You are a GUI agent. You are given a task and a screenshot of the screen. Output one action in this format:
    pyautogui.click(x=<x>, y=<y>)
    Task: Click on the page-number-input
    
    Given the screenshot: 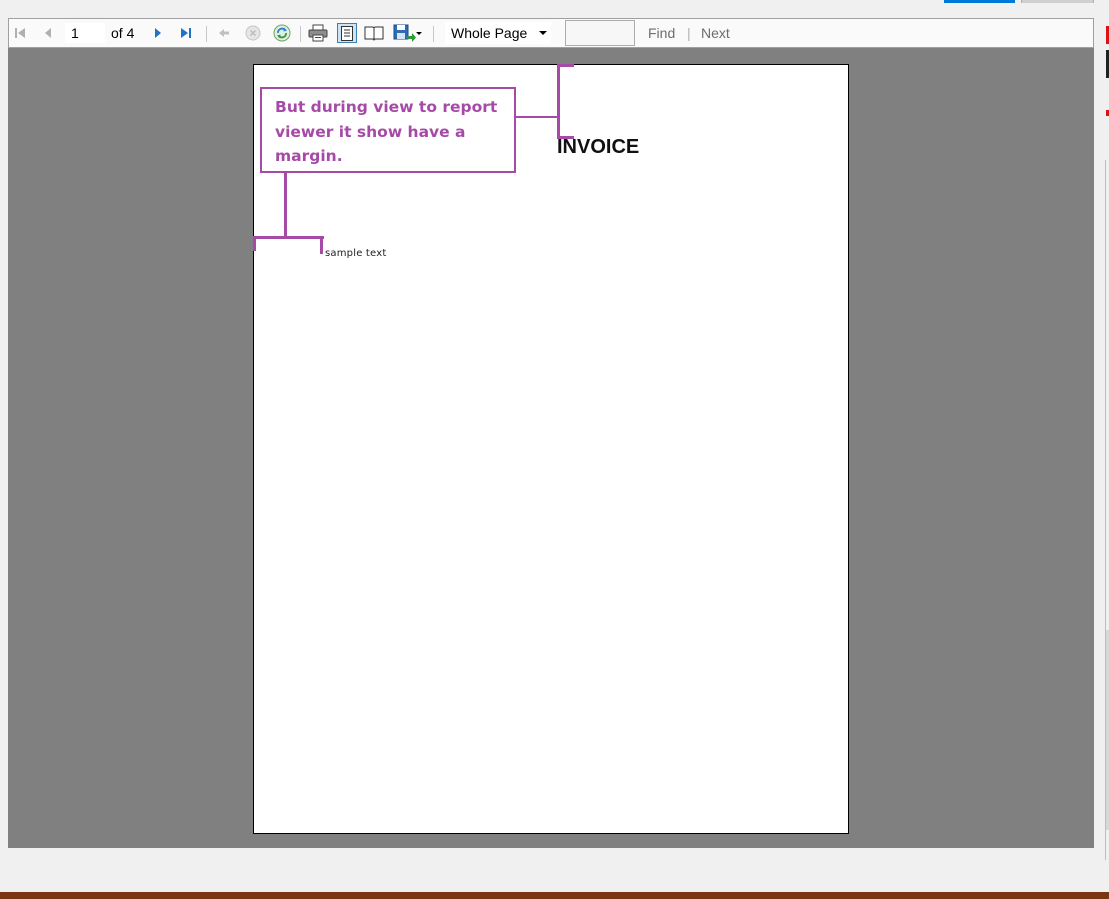 What is the action you would take?
    pyautogui.click(x=85, y=33)
    